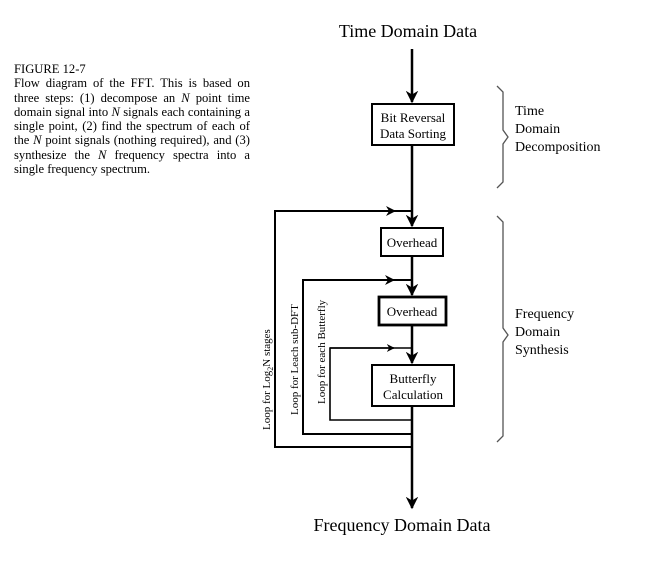 The image size is (651, 564). I want to click on loop-outer-label: Loop for Log2N stages, so click(268, 379).